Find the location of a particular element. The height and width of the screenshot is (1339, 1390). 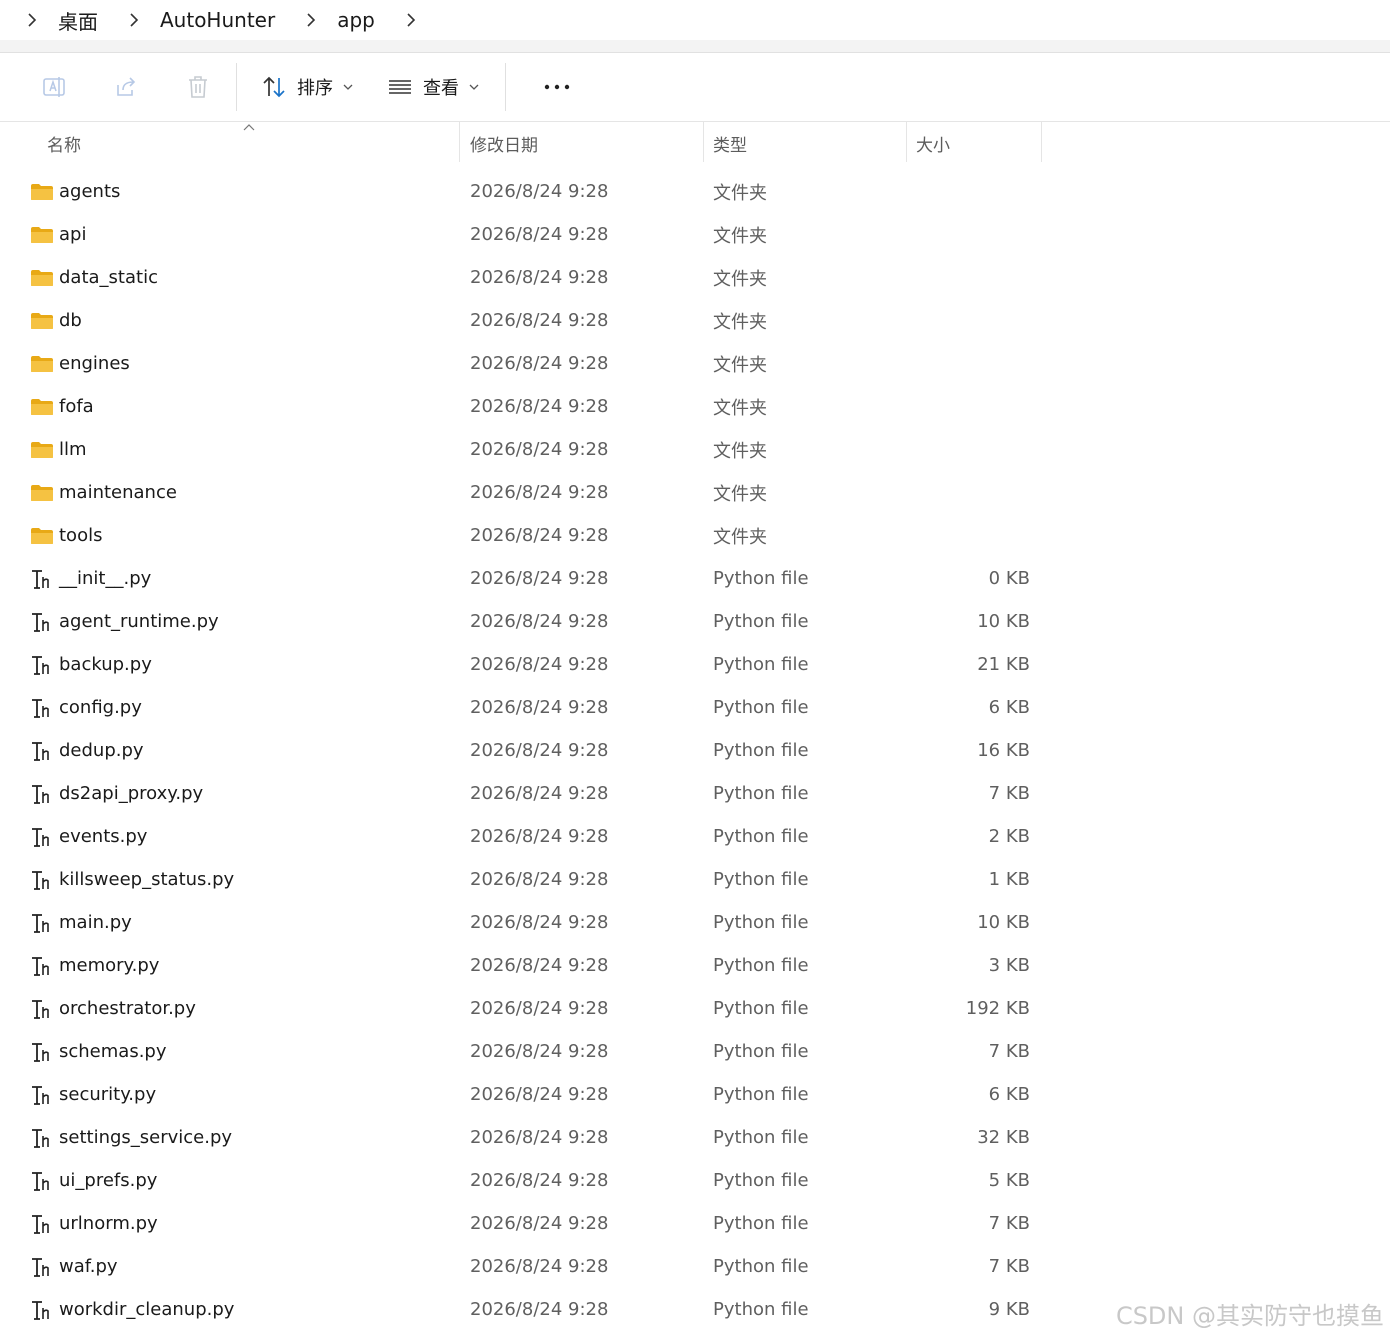

file-size: 0 KB is located at coordinates (1009, 578).